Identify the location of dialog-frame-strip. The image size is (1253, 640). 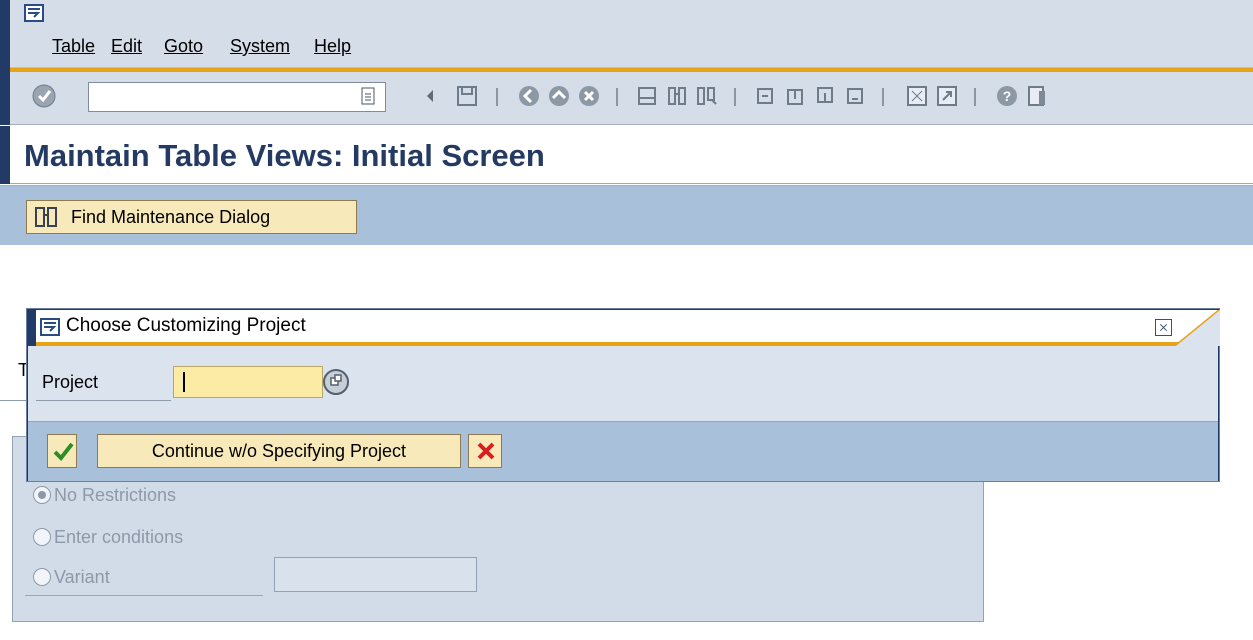
(32, 328).